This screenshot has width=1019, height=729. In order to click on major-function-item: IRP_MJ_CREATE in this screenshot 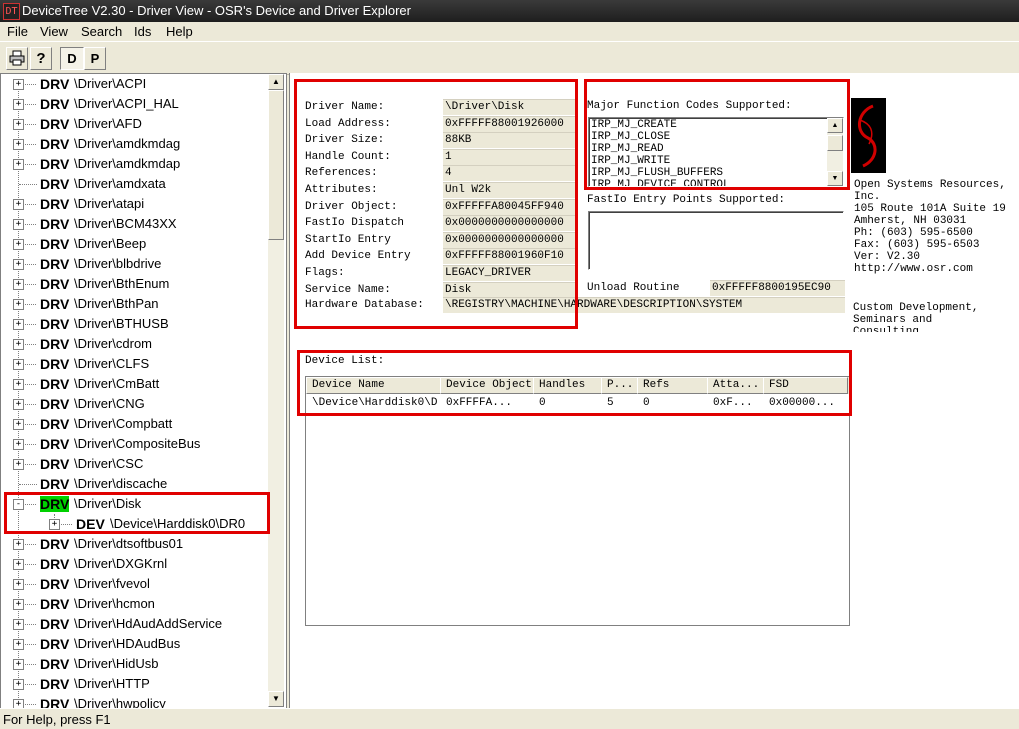, I will do `click(634, 125)`.